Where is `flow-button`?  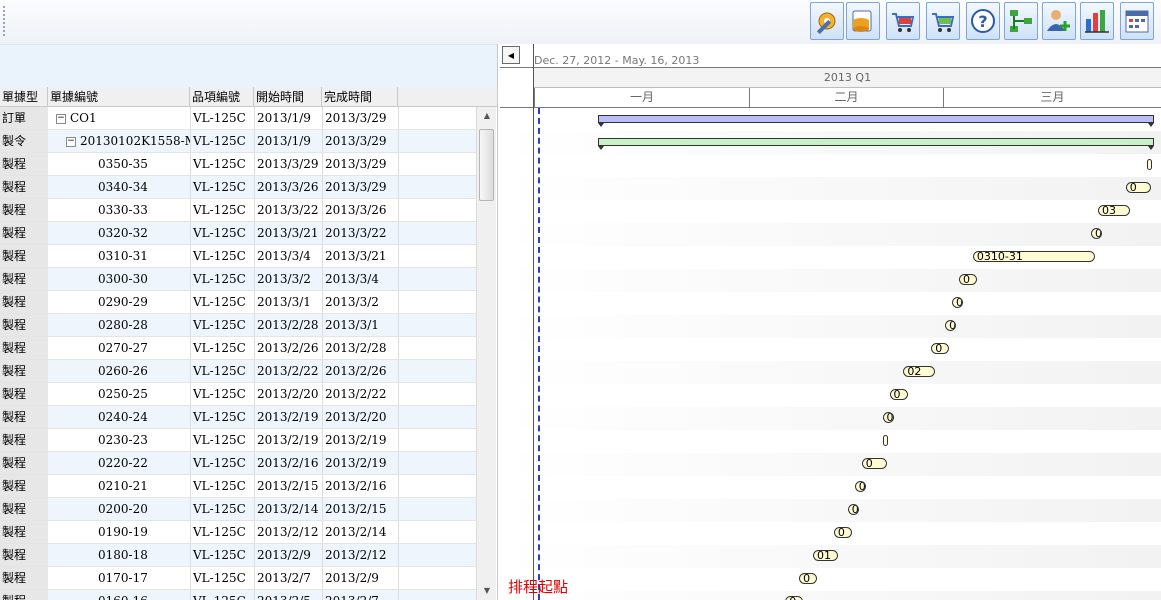
flow-button is located at coordinates (1021, 21).